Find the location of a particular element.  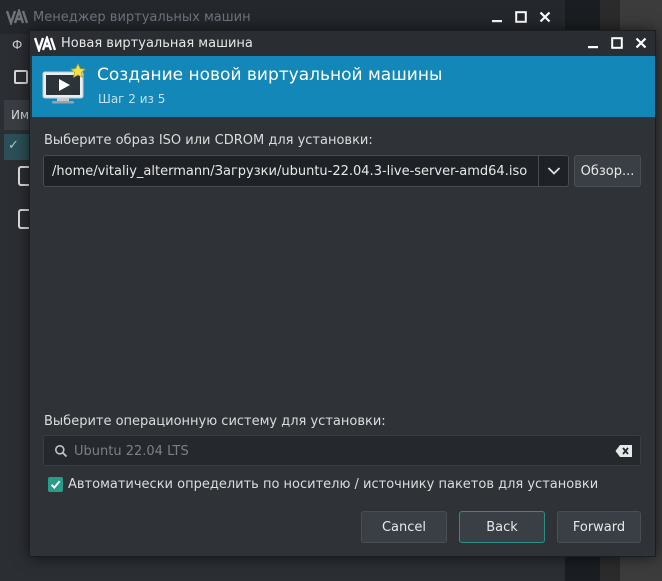

vm-list-header-name: Им is located at coordinates (20, 115).